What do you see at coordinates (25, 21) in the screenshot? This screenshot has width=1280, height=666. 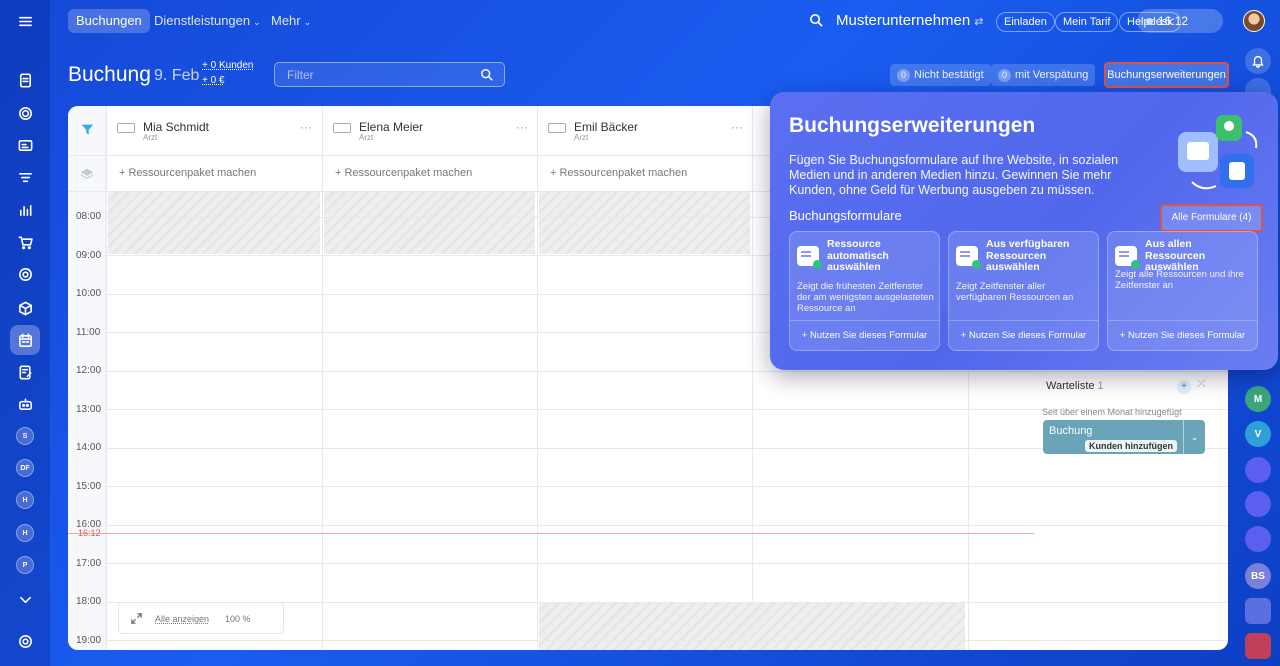 I see `menu-icon` at bounding box center [25, 21].